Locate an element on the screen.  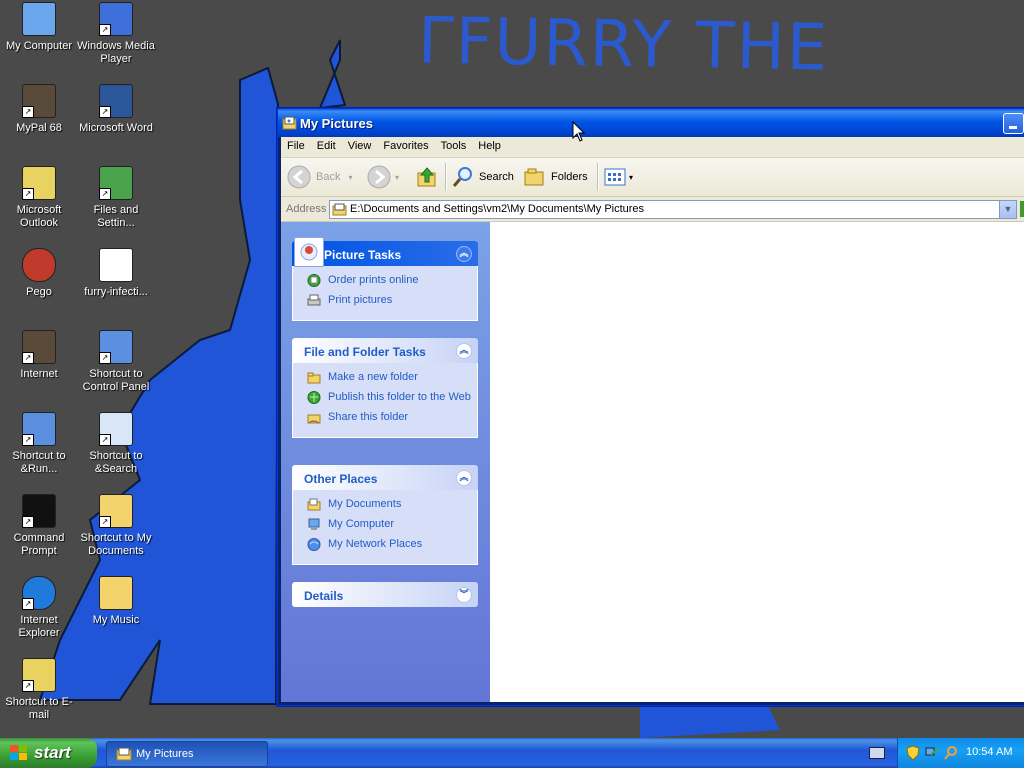
back-arrow-icon is located at coordinates (299, 177).